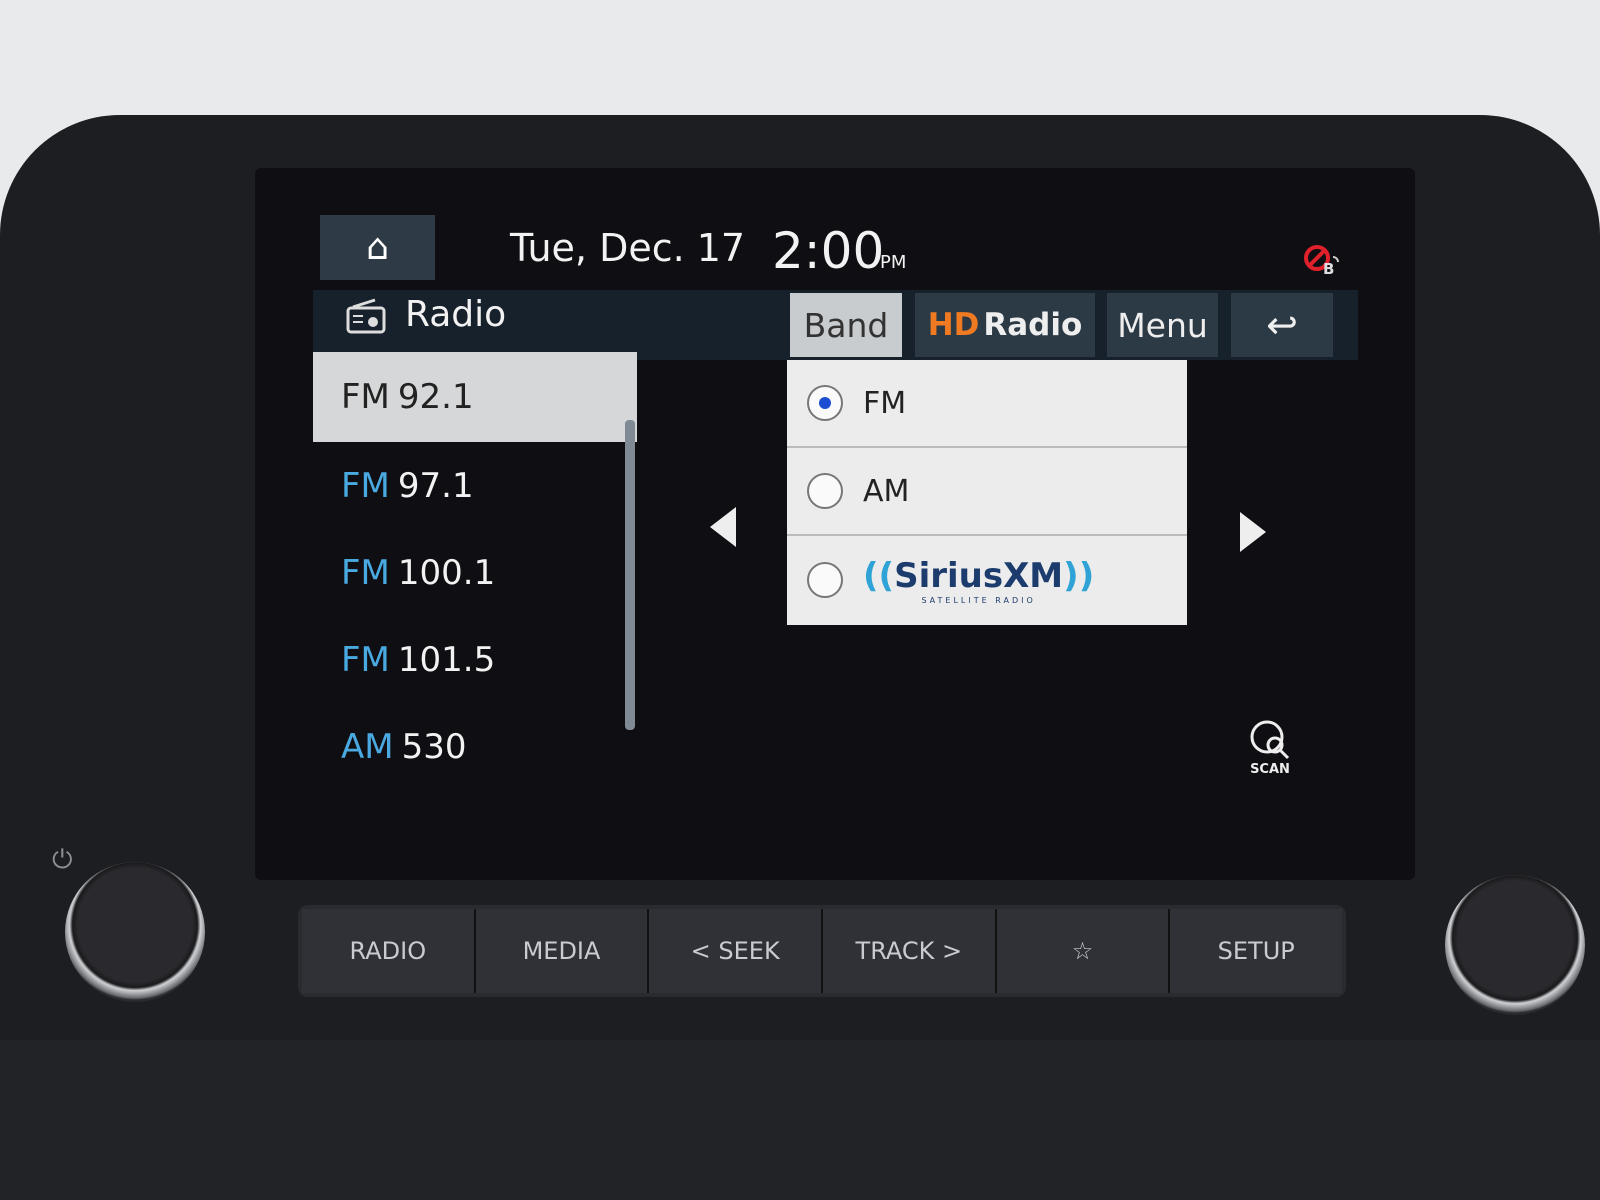 The image size is (1600, 1200). Describe the element at coordinates (800, 1120) in the screenshot. I see `dashboard-trim` at that location.